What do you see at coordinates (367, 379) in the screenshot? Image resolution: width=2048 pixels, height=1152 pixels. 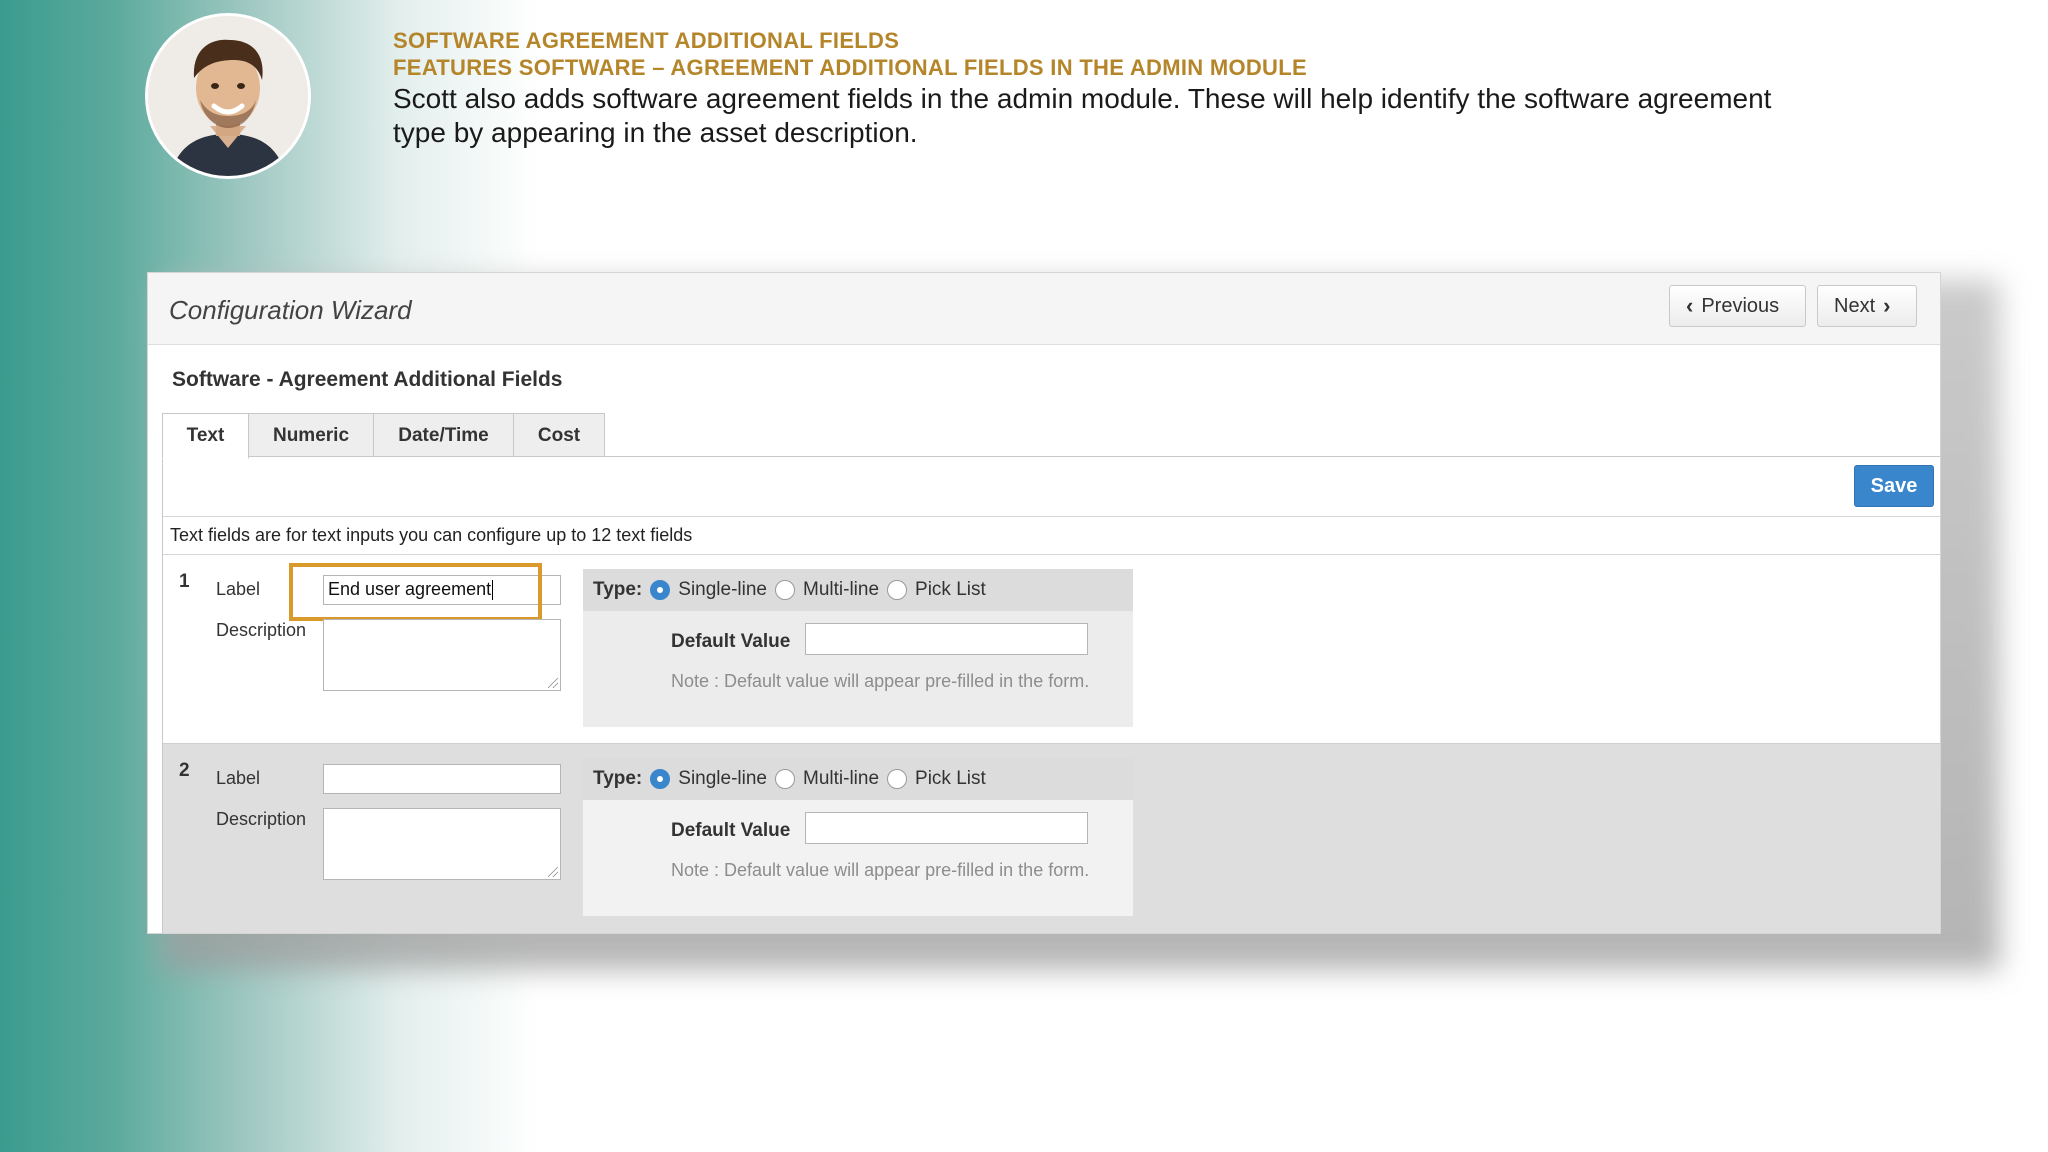 I see `section-title: Software - Agreement Additional Fields` at bounding box center [367, 379].